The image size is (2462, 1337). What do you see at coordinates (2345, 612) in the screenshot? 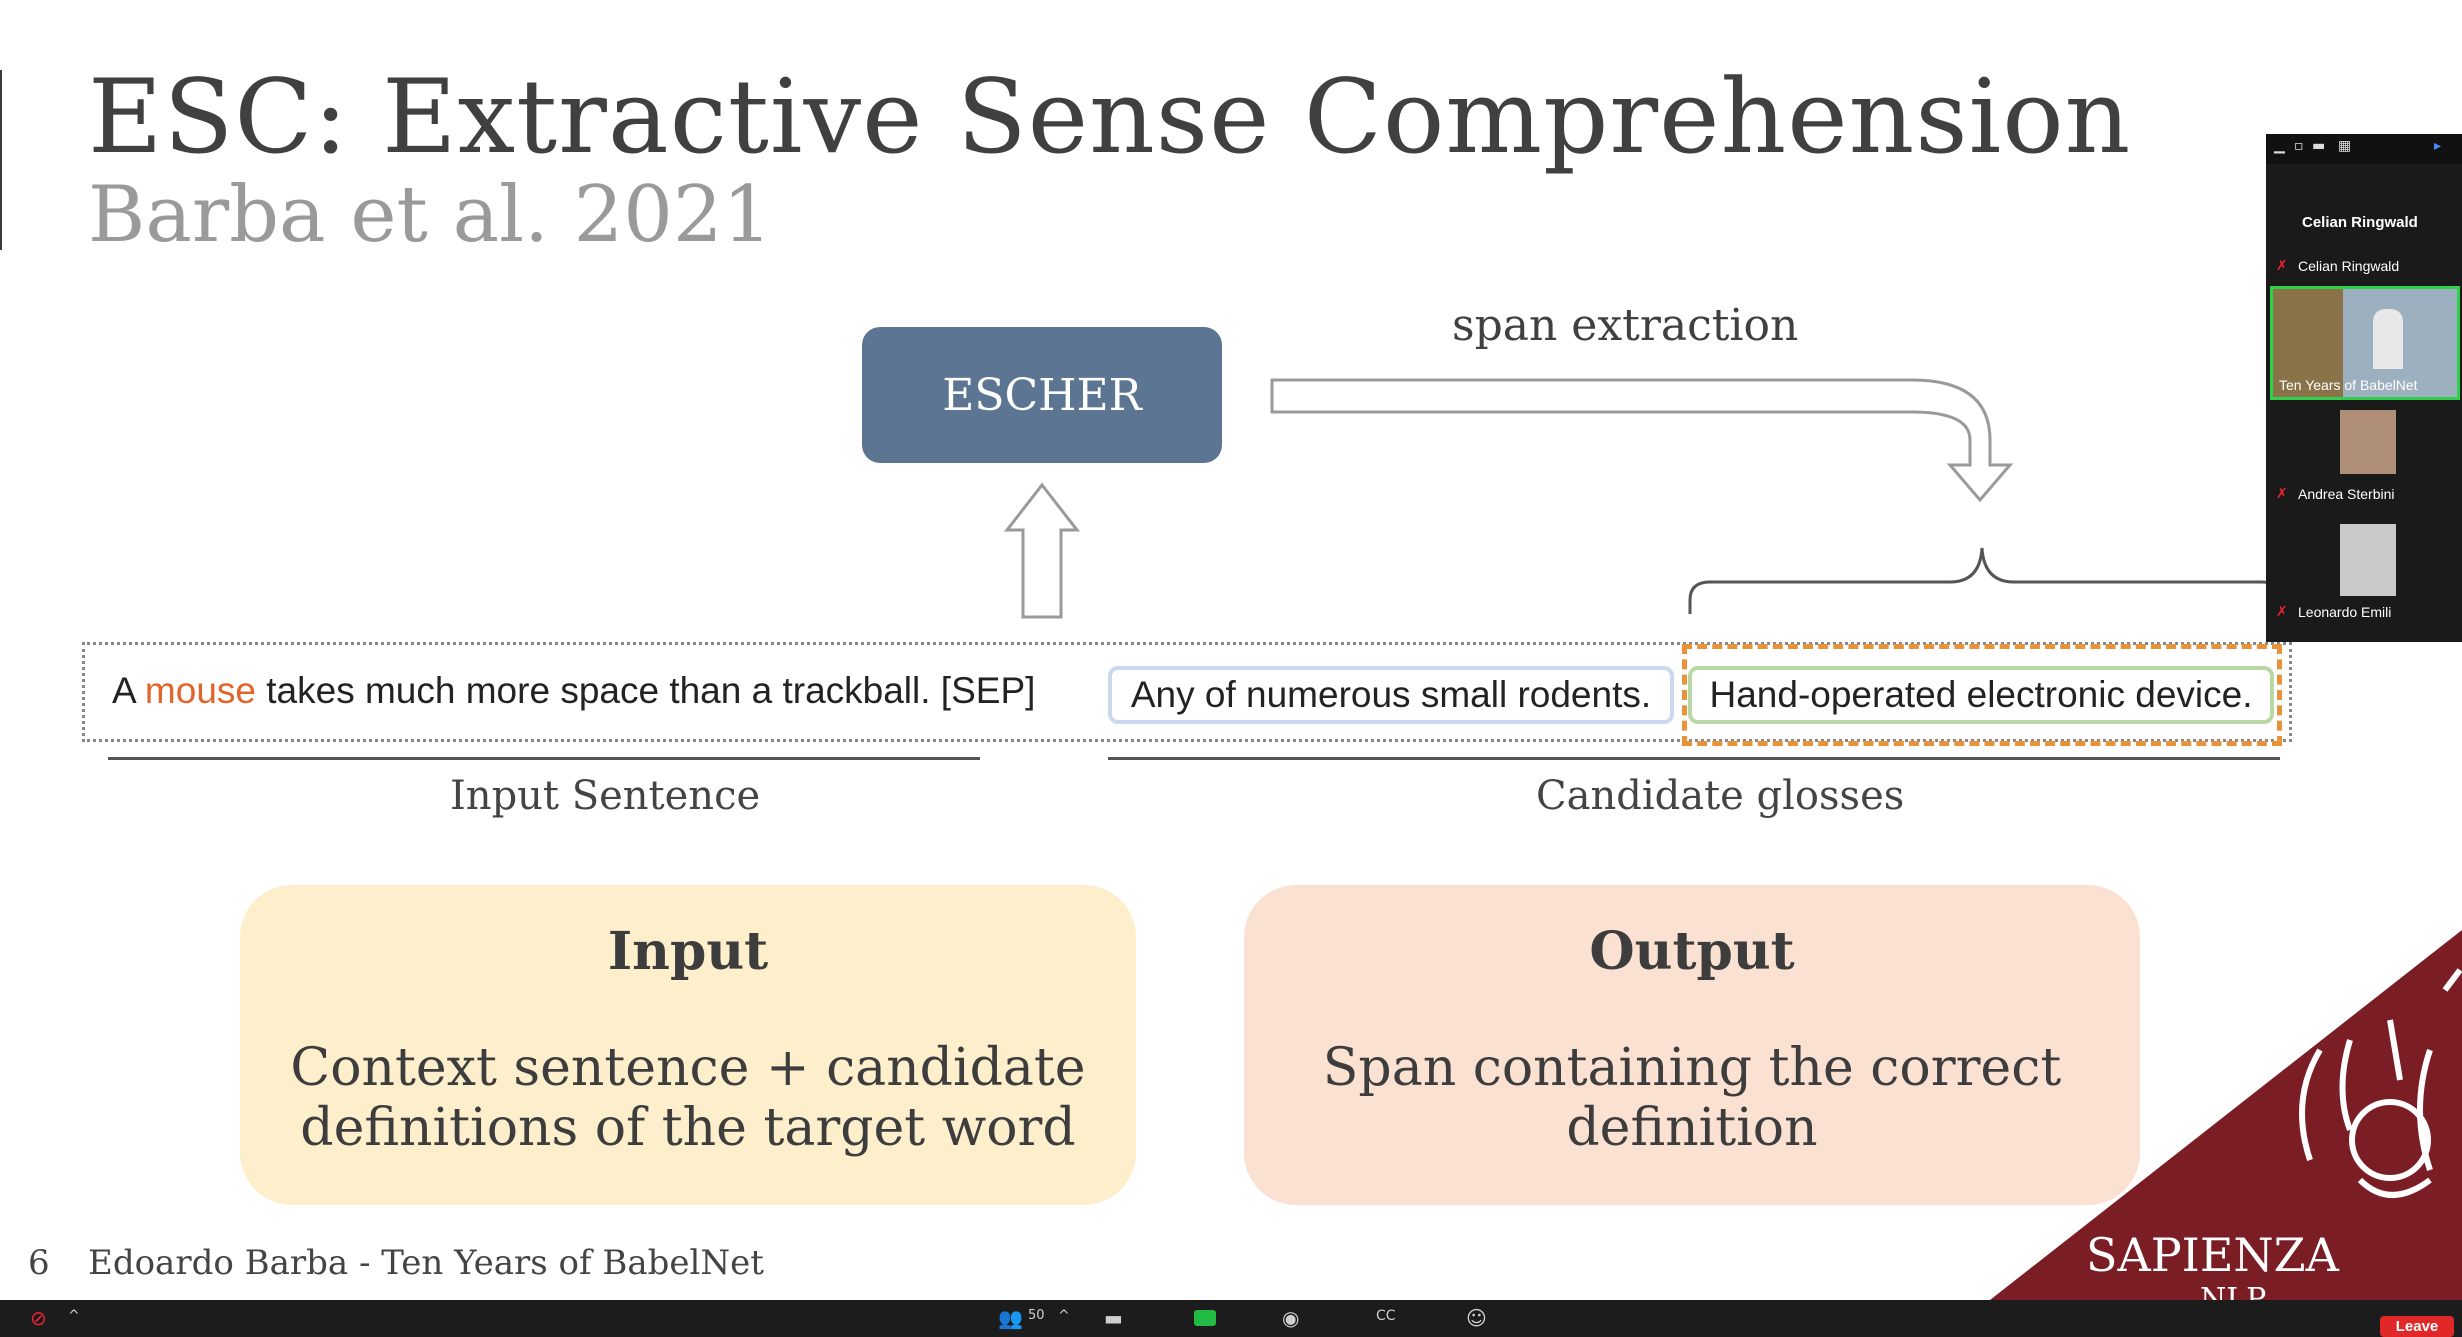
I see `participant-name: Leonardo Emili` at bounding box center [2345, 612].